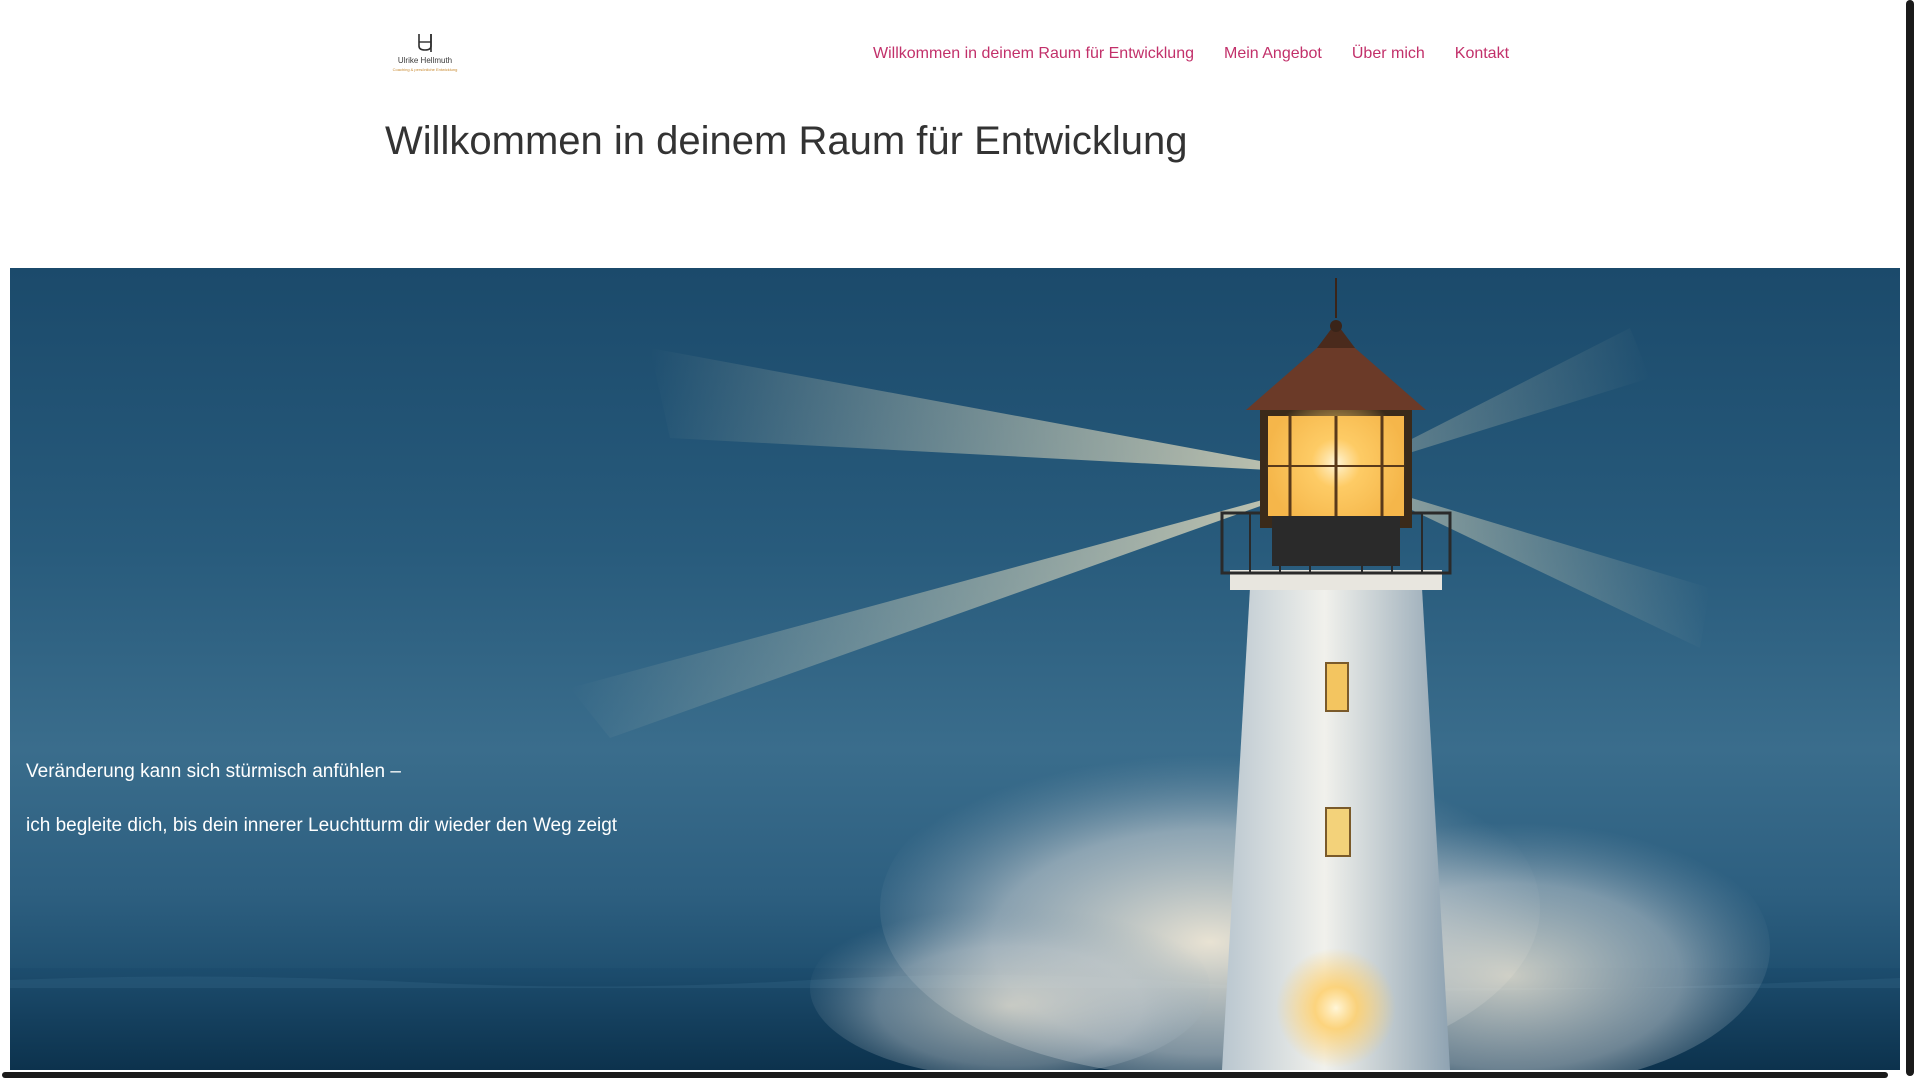  Describe the element at coordinates (1388, 54) in the screenshot. I see `nav-item-ueber-mich: Über mich` at that location.